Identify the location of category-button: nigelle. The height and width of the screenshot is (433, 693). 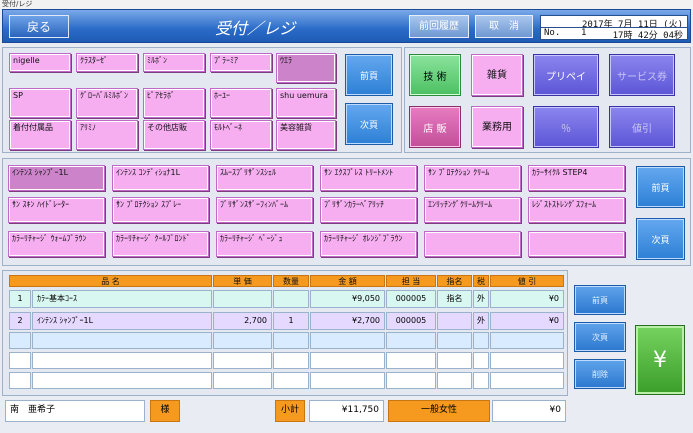
(40, 62).